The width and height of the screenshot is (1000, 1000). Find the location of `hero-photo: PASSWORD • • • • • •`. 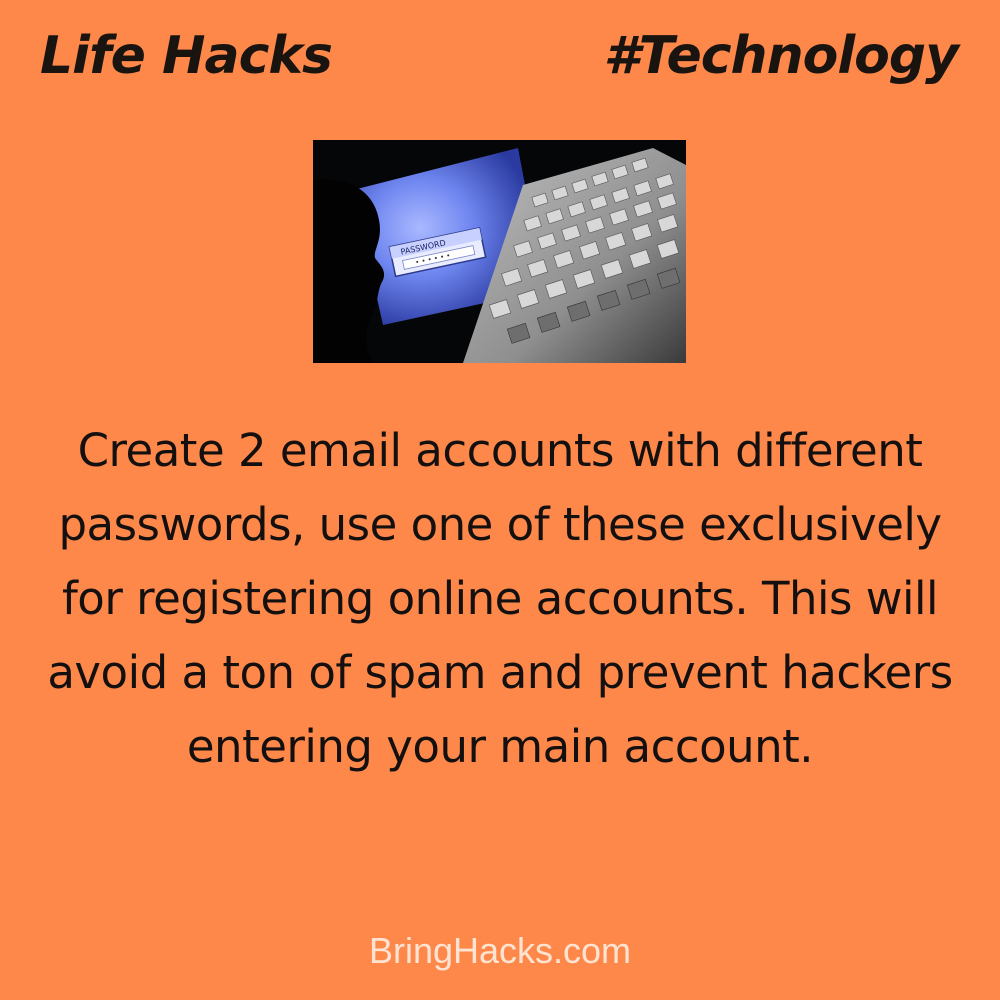

hero-photo: PASSWORD • • • • • • is located at coordinates (499, 251).